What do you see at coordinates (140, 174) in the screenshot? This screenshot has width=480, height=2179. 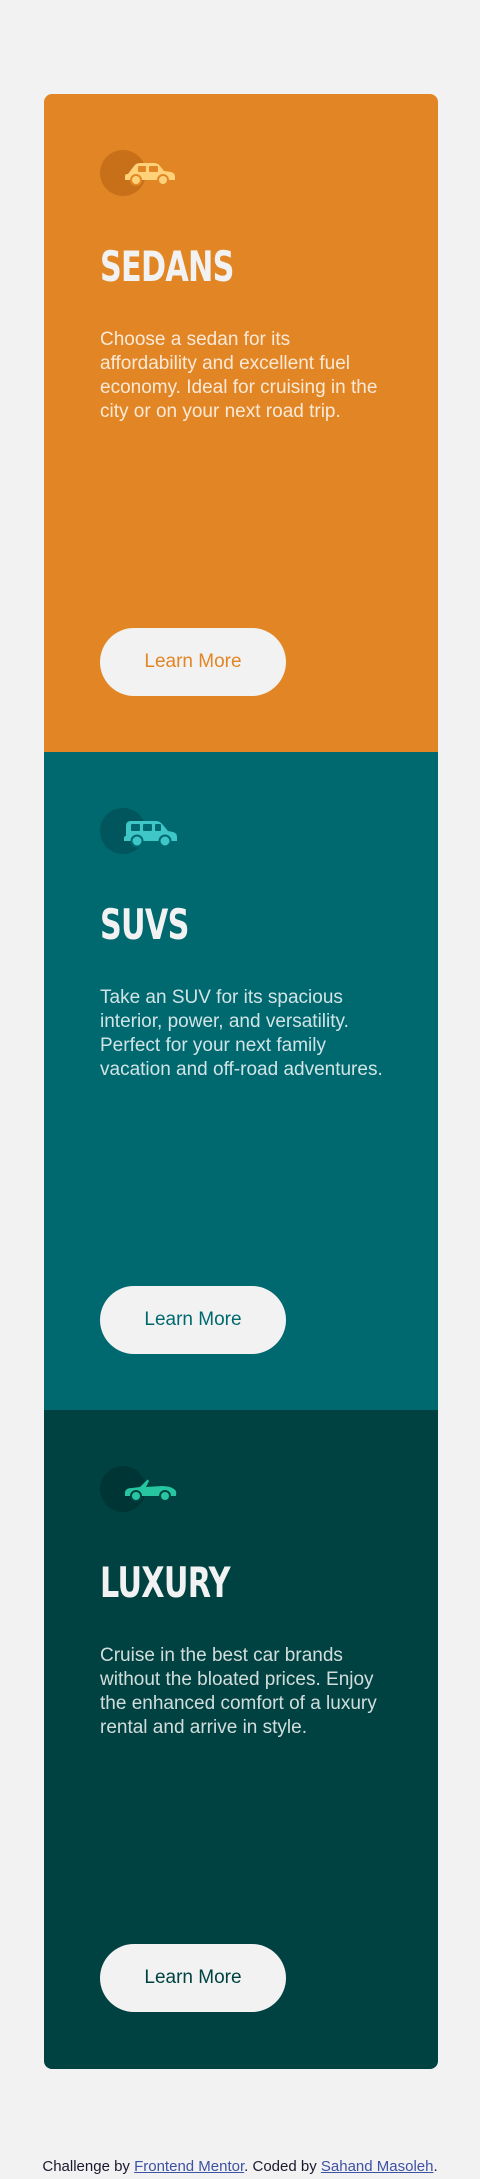 I see `sedan-car-icon` at bounding box center [140, 174].